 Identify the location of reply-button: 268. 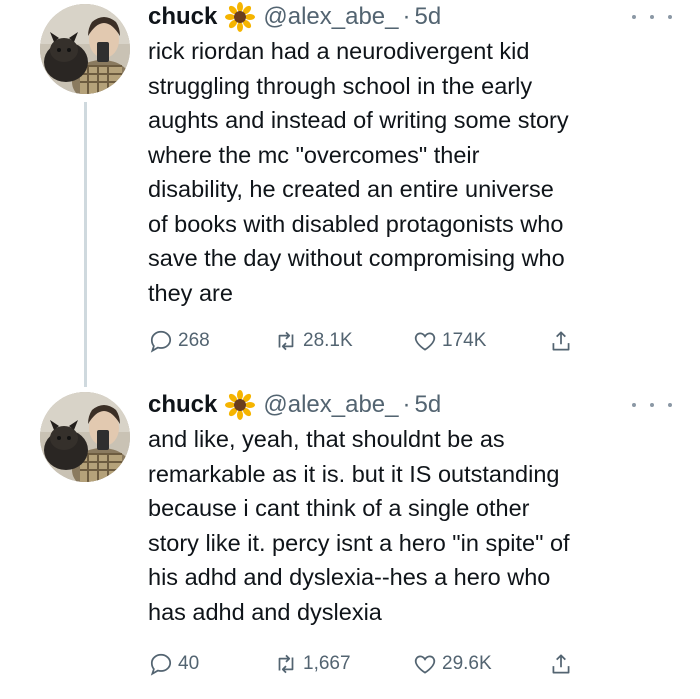
(179, 341).